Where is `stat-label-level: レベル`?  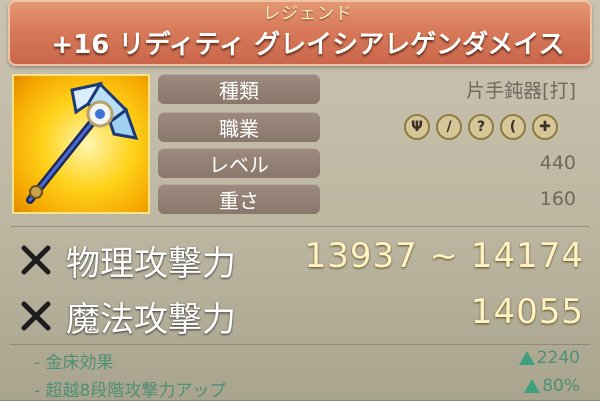
stat-label-level: レベル is located at coordinates (239, 163).